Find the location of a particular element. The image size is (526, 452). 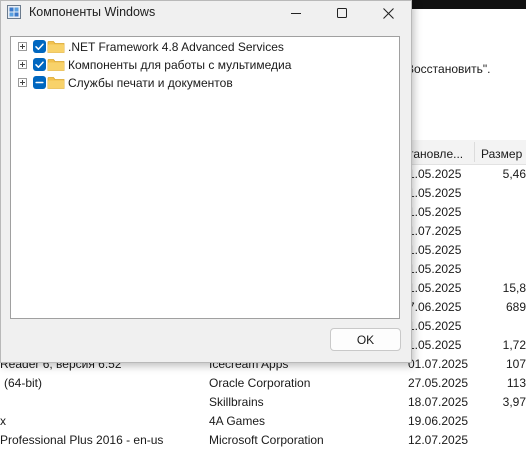

program-name: (64-bit) is located at coordinates (23, 383).